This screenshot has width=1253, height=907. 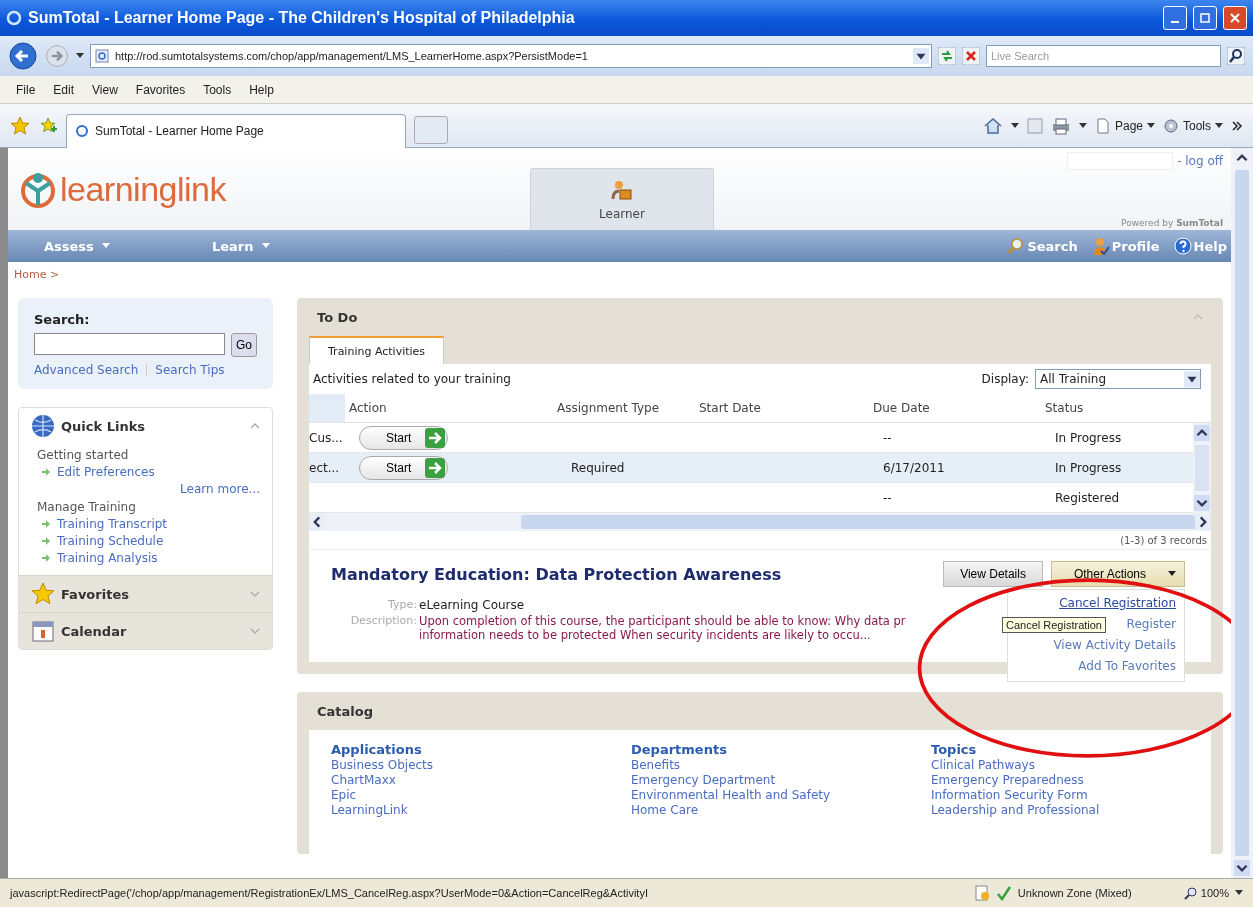 I want to click on panel-title: Favorites, so click(x=95, y=594).